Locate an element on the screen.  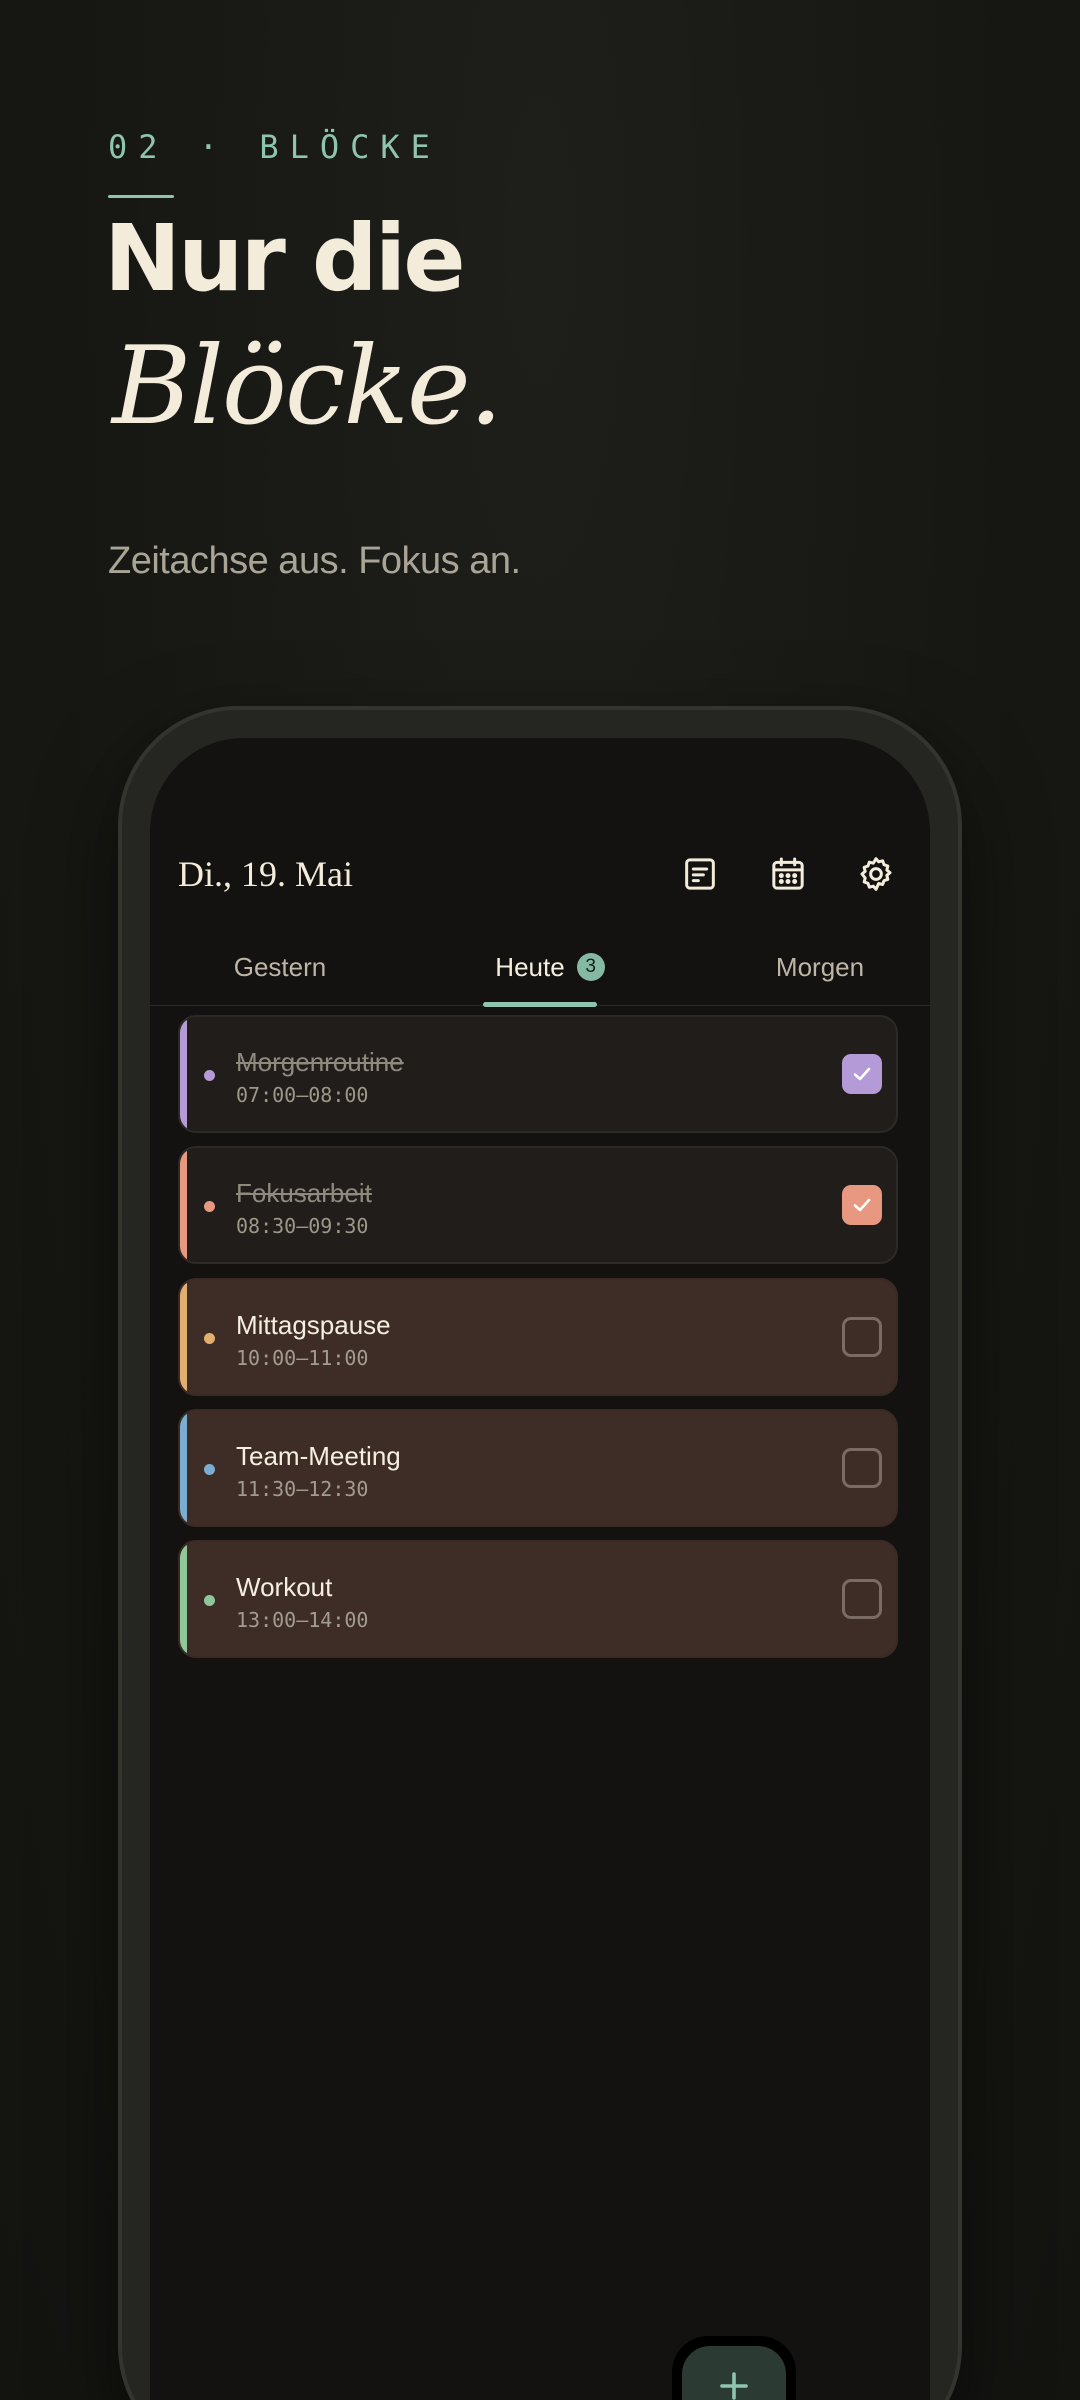
task-time: 07:00–08:00 is located at coordinates (302, 1095).